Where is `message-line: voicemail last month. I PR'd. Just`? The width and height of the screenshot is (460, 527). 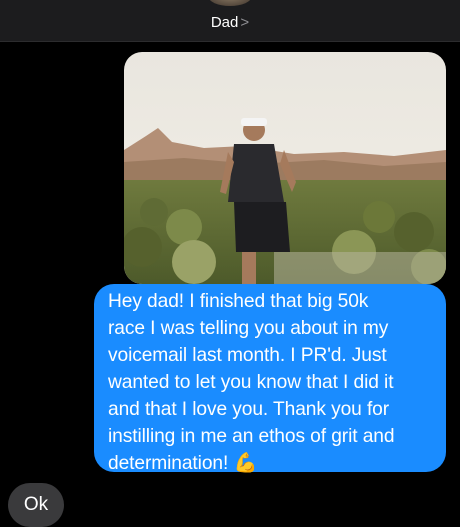
message-line: voicemail last month. I PR'd. Just is located at coordinates (247, 355).